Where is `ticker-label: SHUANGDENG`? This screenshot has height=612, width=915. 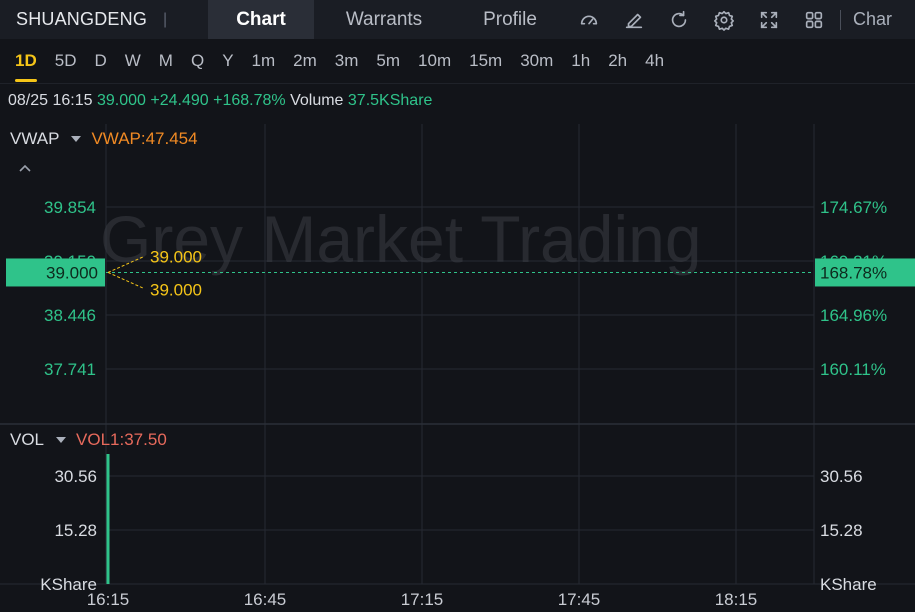
ticker-label: SHUANGDENG is located at coordinates (82, 19).